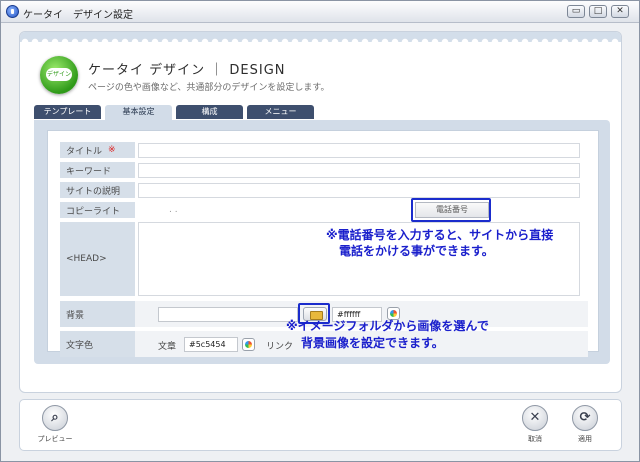  I want to click on scallop-border, so click(320, 37).